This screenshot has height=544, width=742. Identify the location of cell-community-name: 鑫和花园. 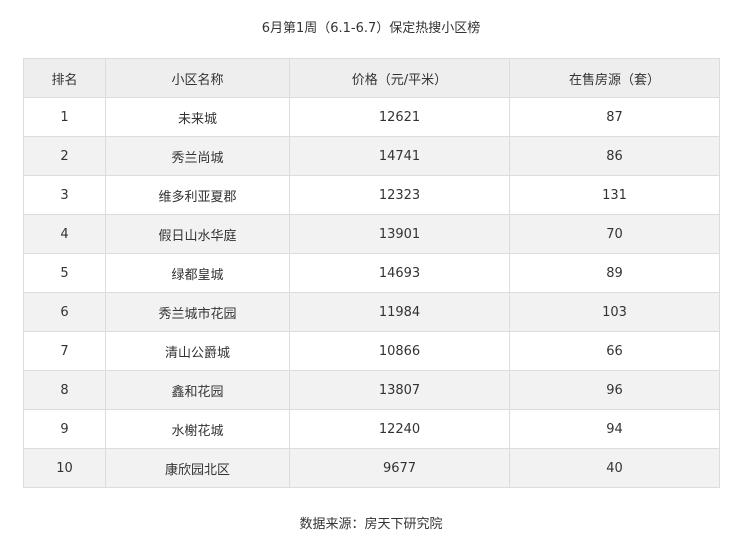
(197, 390).